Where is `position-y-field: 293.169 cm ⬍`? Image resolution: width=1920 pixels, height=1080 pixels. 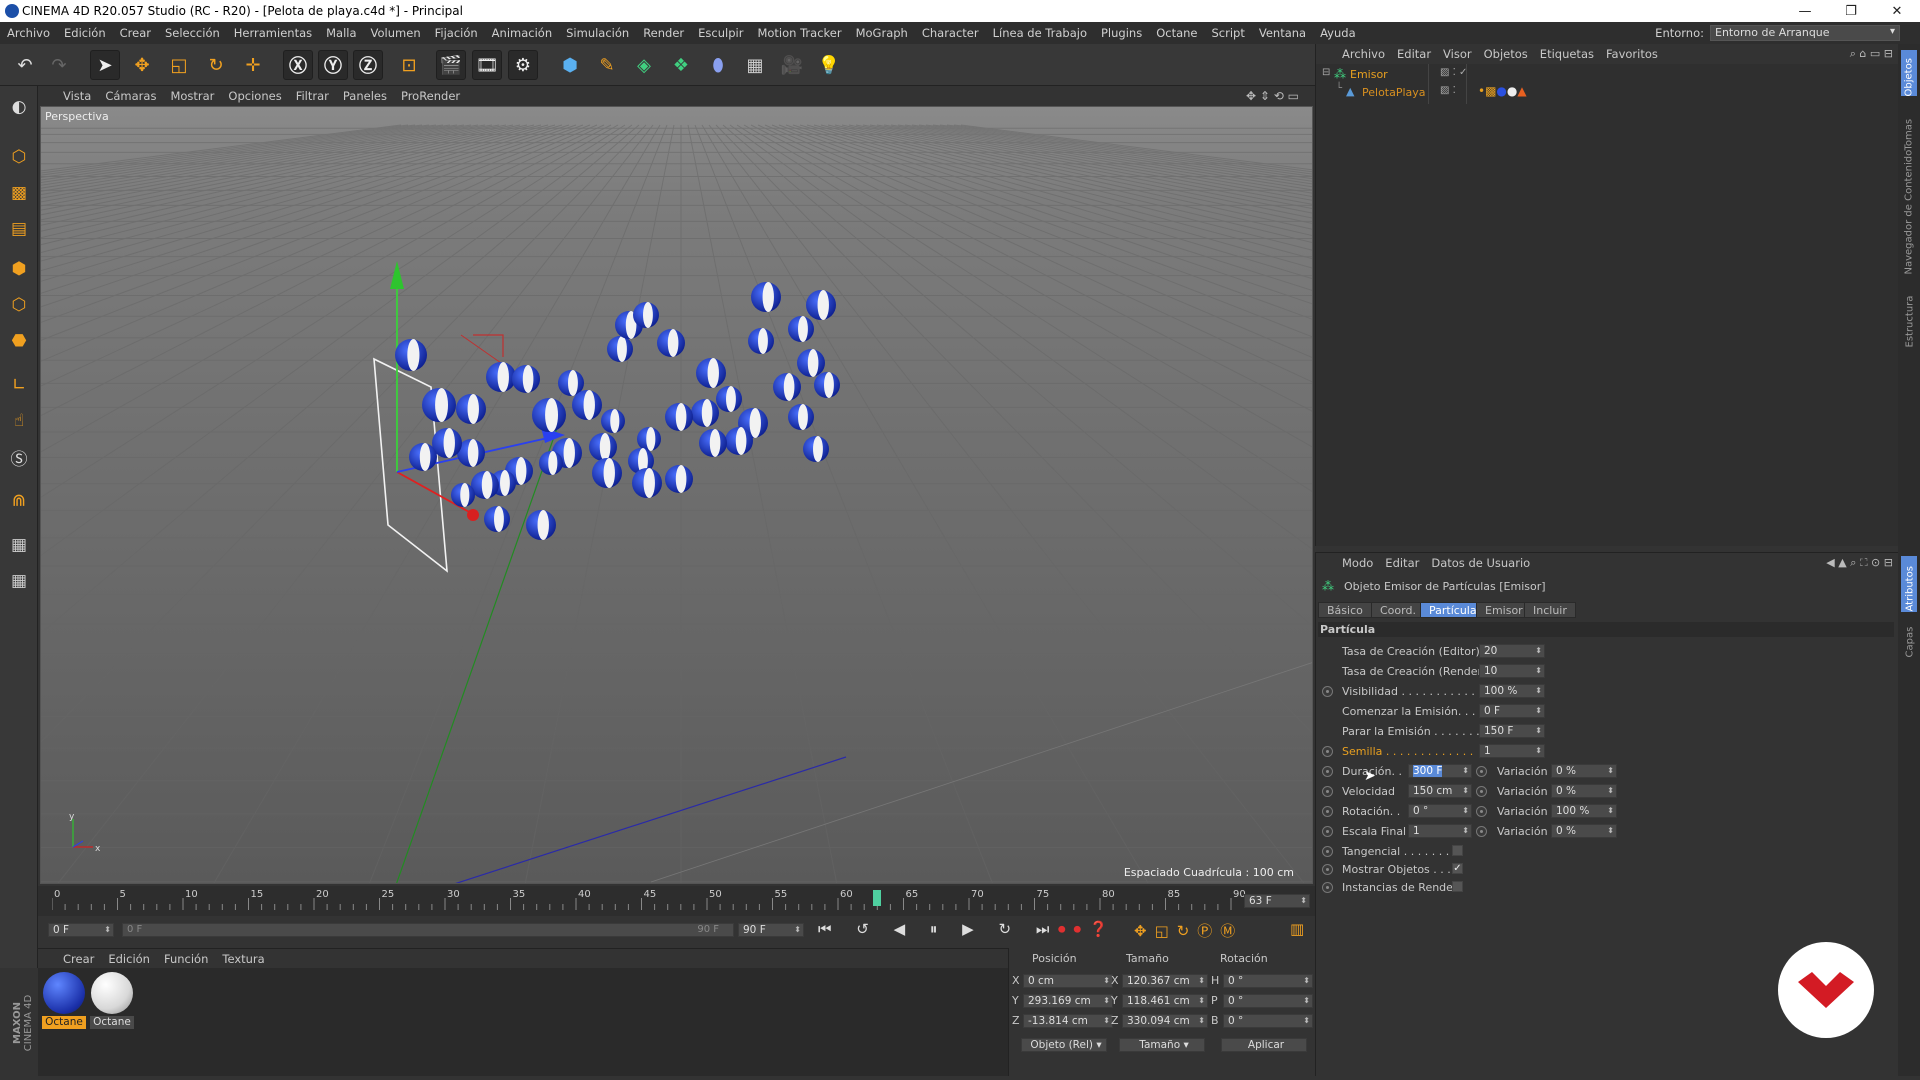
position-y-field: 293.169 cm ⬍ is located at coordinates (1068, 1001).